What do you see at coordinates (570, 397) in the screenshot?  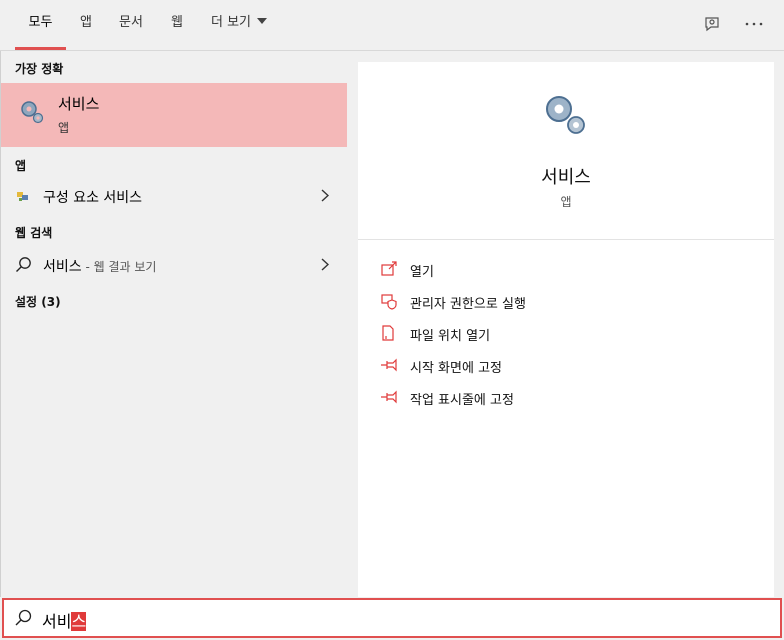 I see `action-pin-to-taskbar: 작업 표시줄에 고정` at bounding box center [570, 397].